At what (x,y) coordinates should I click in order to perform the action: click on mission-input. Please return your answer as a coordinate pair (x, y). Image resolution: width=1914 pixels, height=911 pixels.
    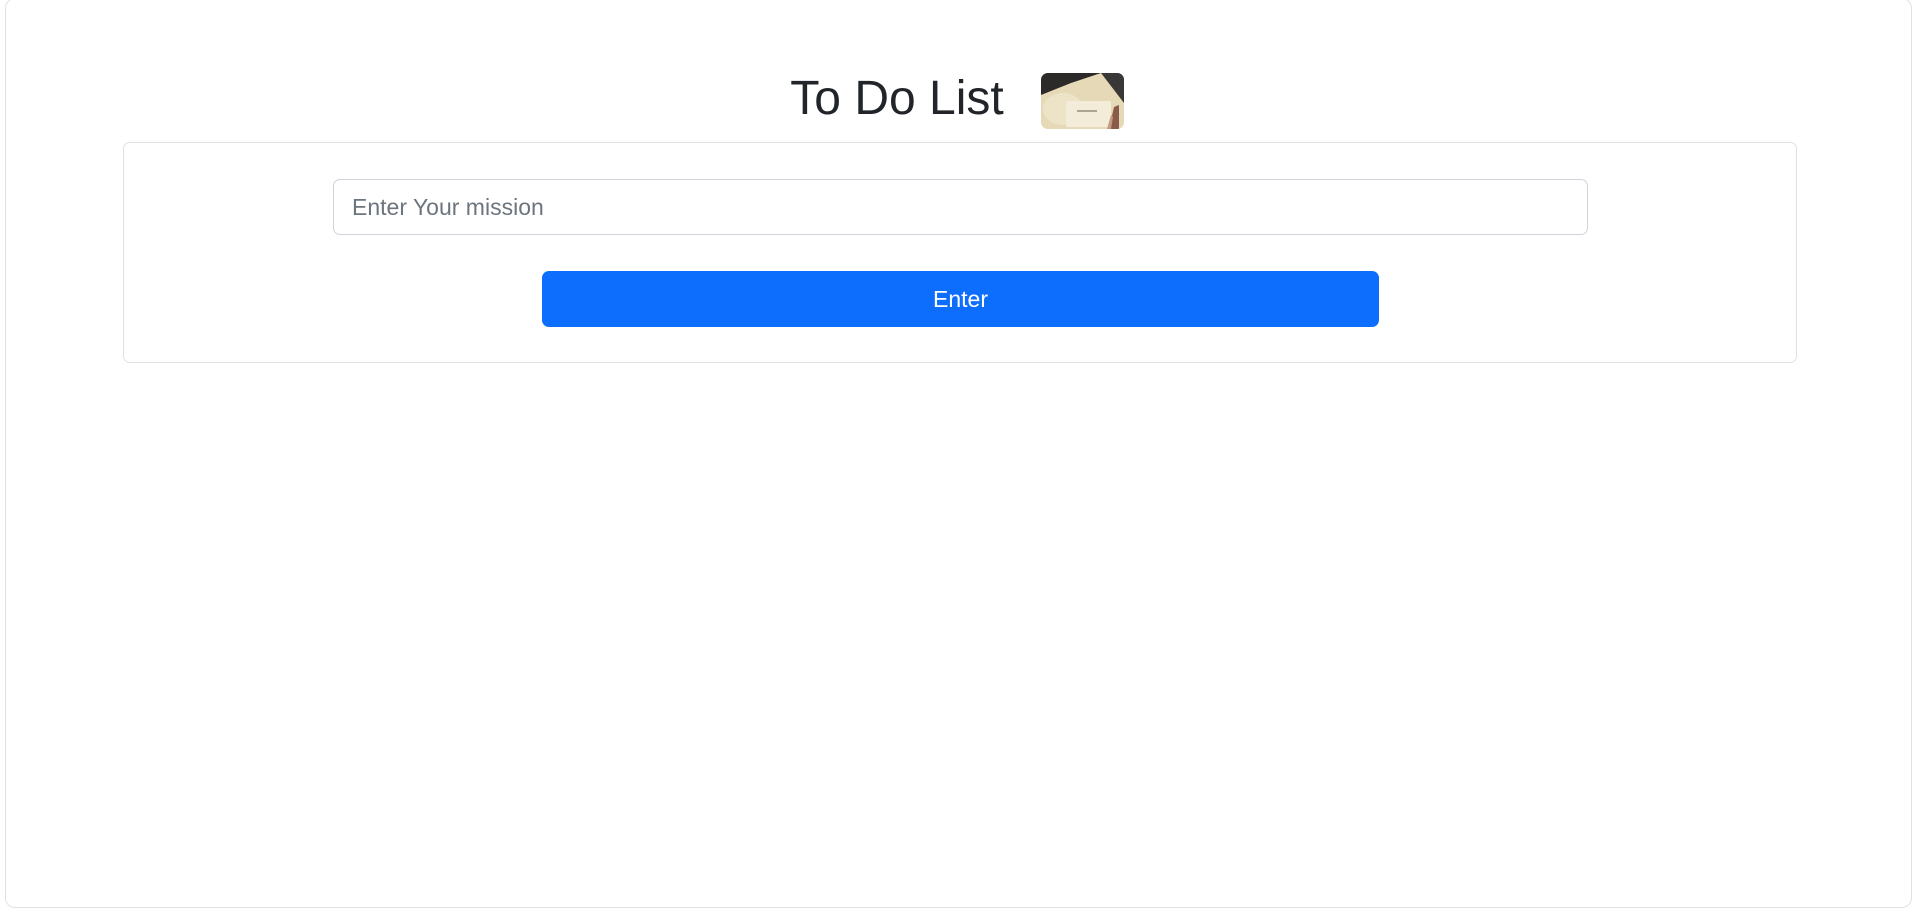
    Looking at the image, I should click on (960, 207).